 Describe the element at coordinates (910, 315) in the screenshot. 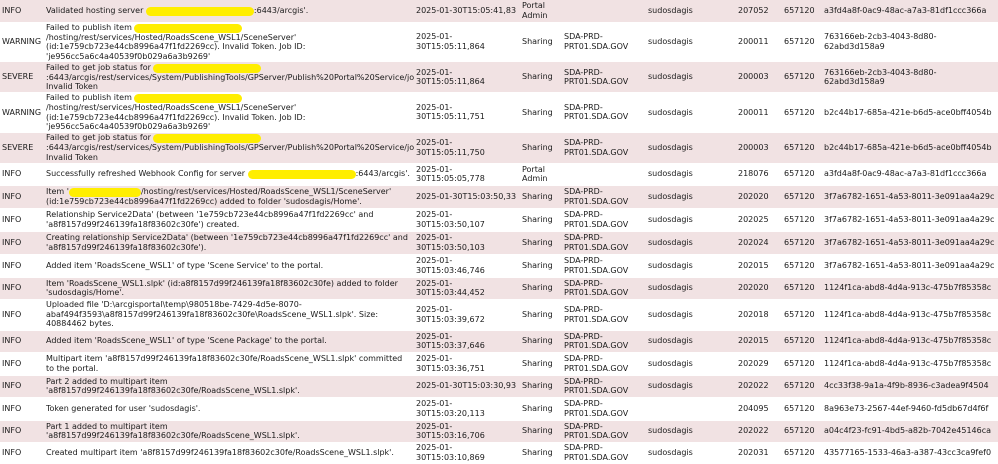

I see `log-request-id: 1124f1ca-abd8-4d4a-913c-475b7f85358c` at that location.